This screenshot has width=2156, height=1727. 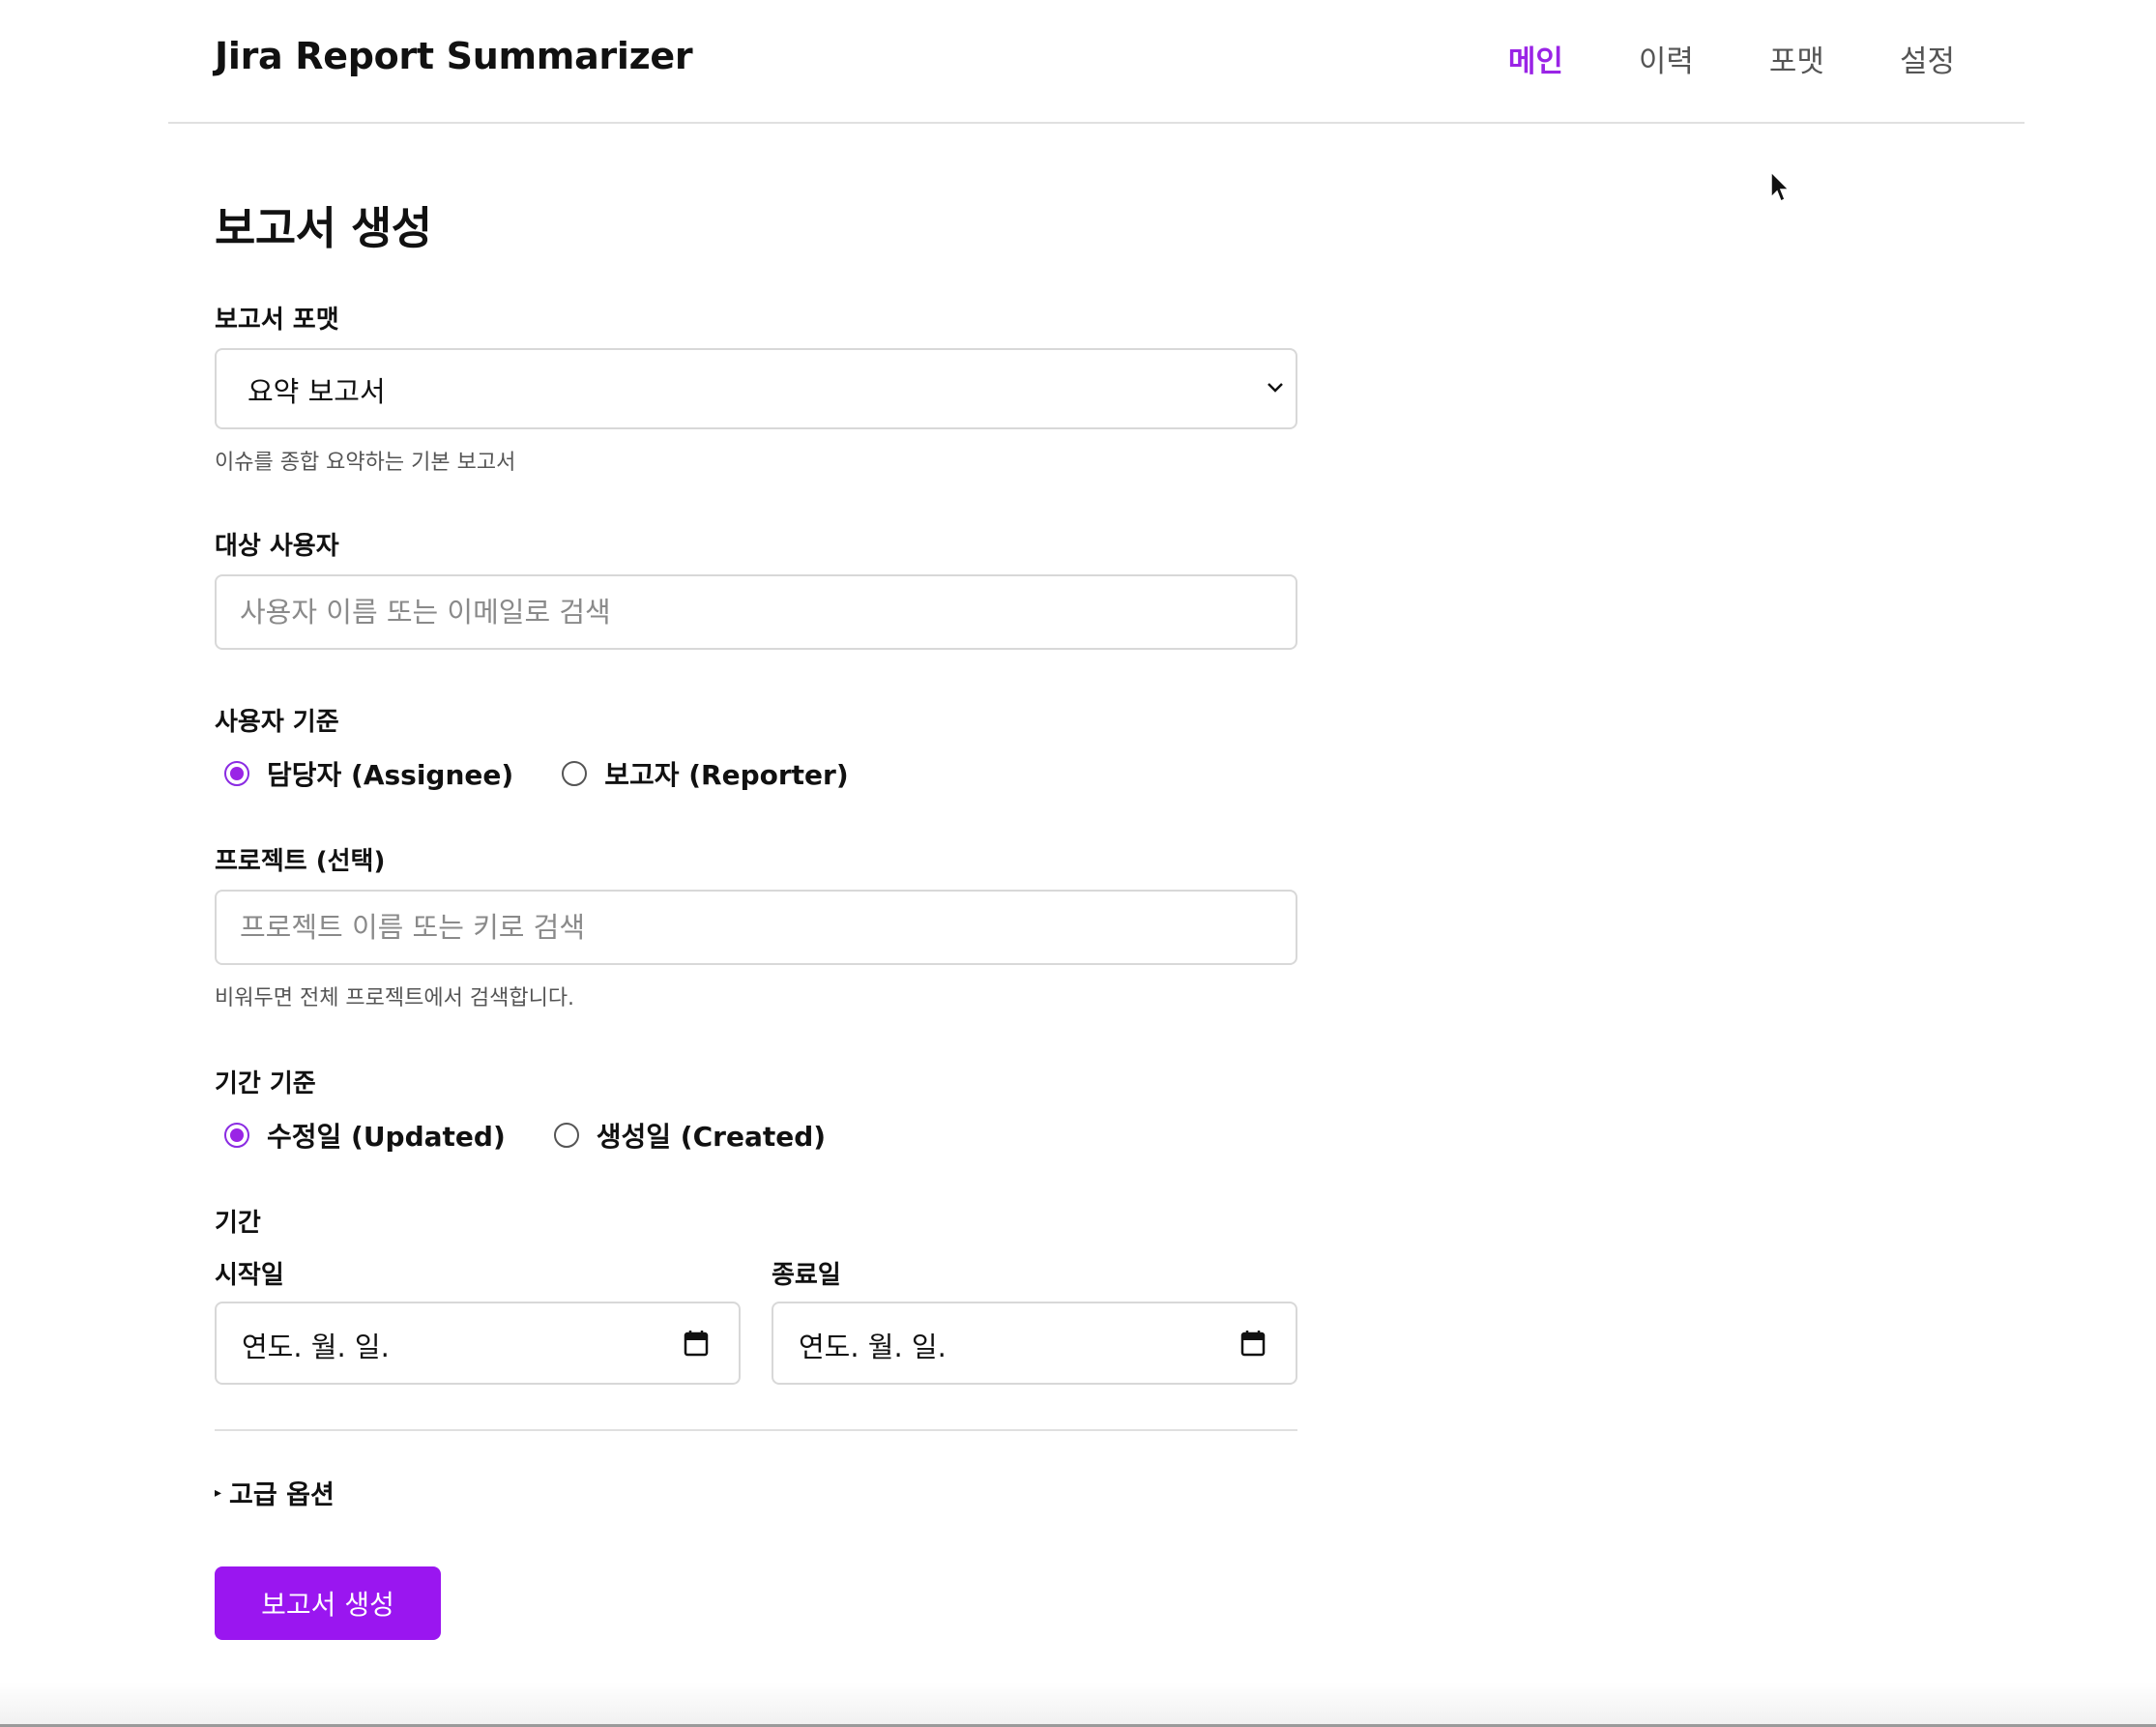 I want to click on advanced-options-label: 고급 옵션, so click(x=282, y=1495).